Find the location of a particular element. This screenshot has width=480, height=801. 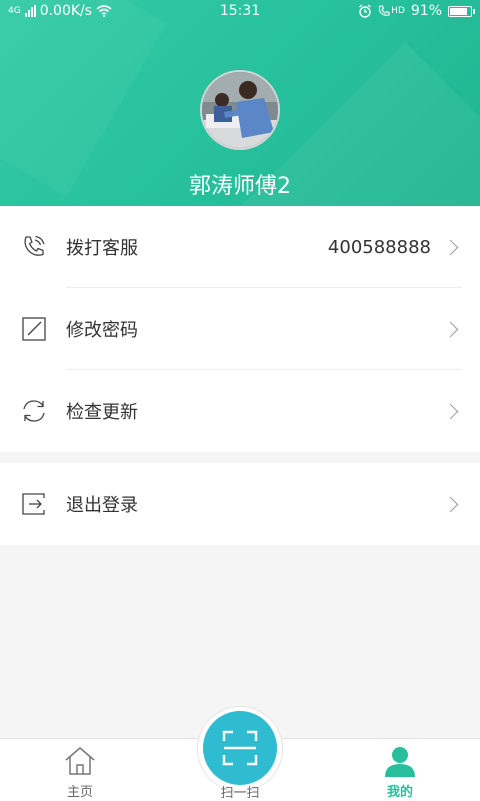

tab-label: 主页 is located at coordinates (79, 792).